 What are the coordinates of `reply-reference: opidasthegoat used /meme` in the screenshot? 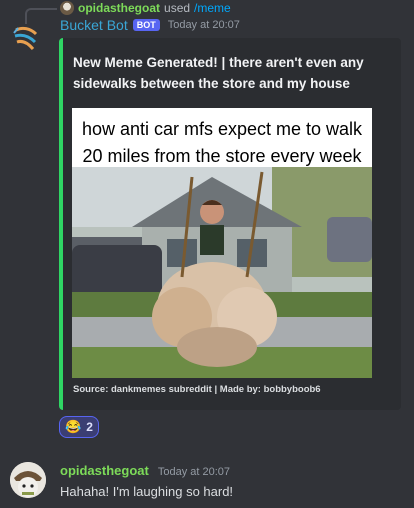 It's located at (145, 8).